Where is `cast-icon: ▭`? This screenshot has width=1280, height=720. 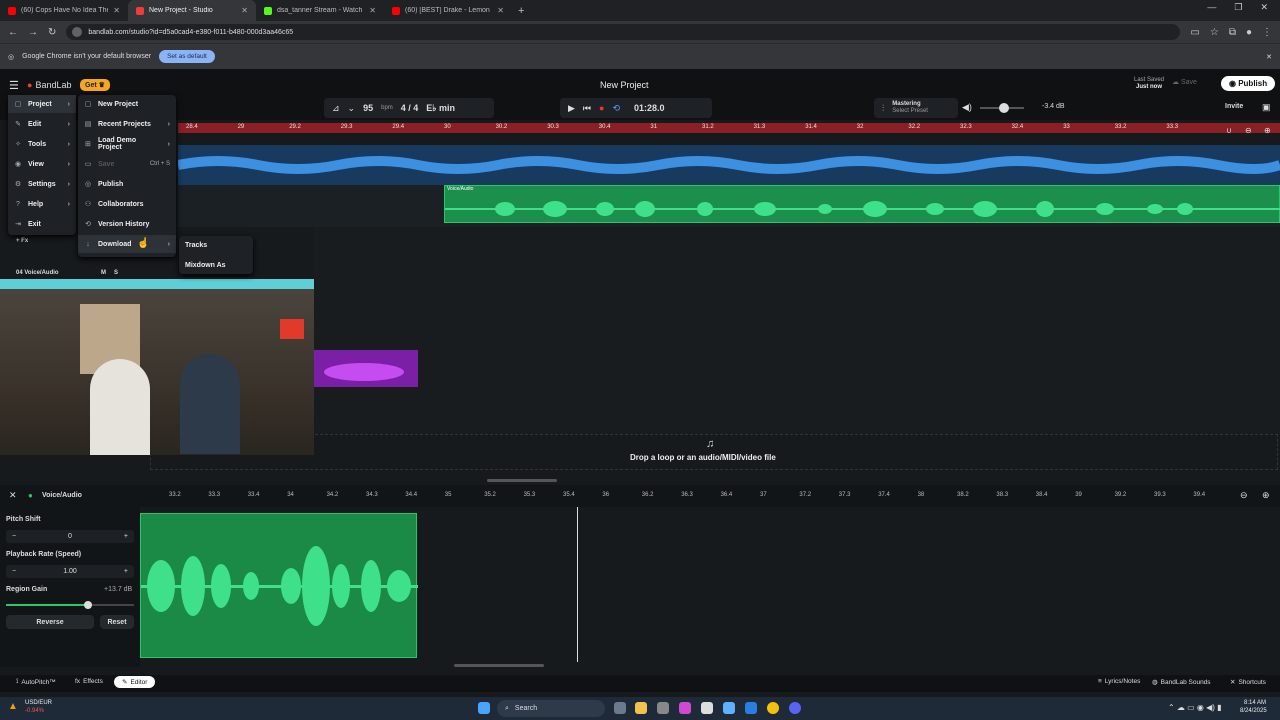 cast-icon: ▭ is located at coordinates (1194, 32).